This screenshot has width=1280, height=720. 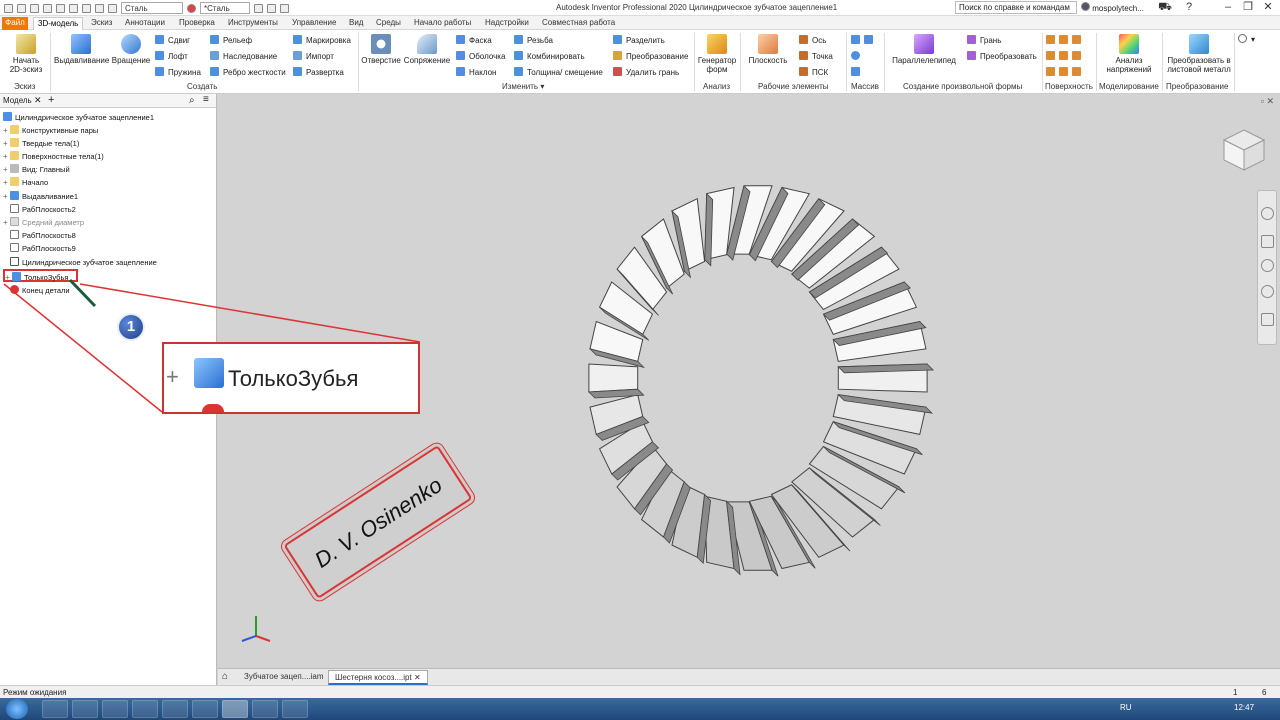 I want to click on pattern-circ-button, so click(x=857, y=57).